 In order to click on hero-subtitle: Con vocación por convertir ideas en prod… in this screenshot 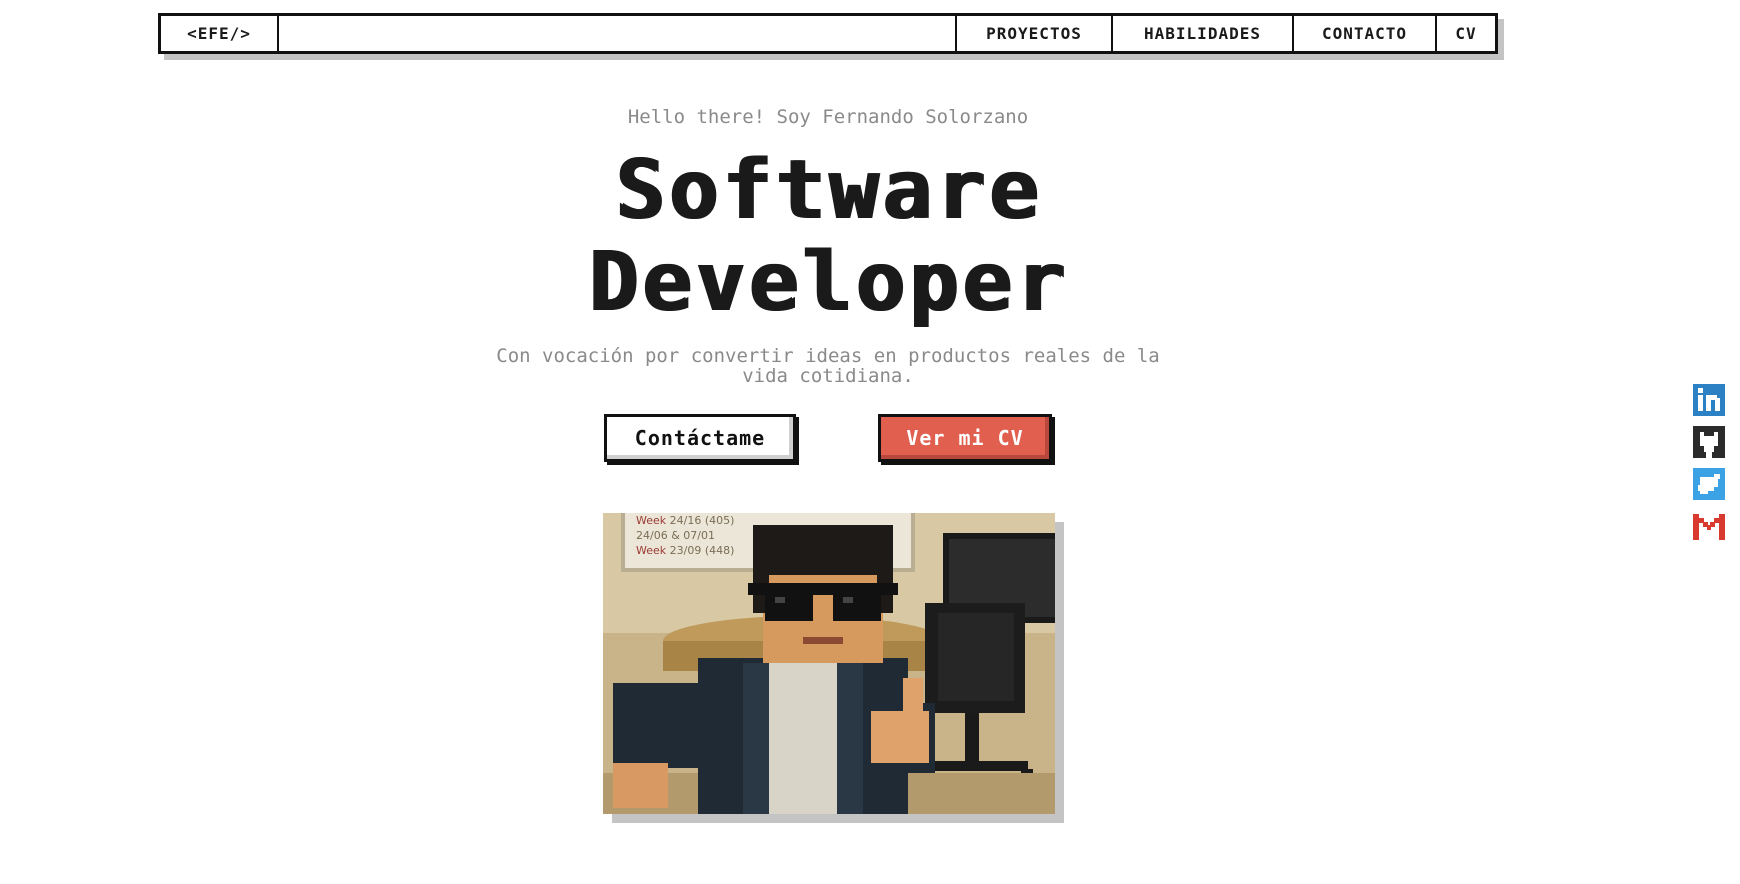, I will do `click(828, 366)`.